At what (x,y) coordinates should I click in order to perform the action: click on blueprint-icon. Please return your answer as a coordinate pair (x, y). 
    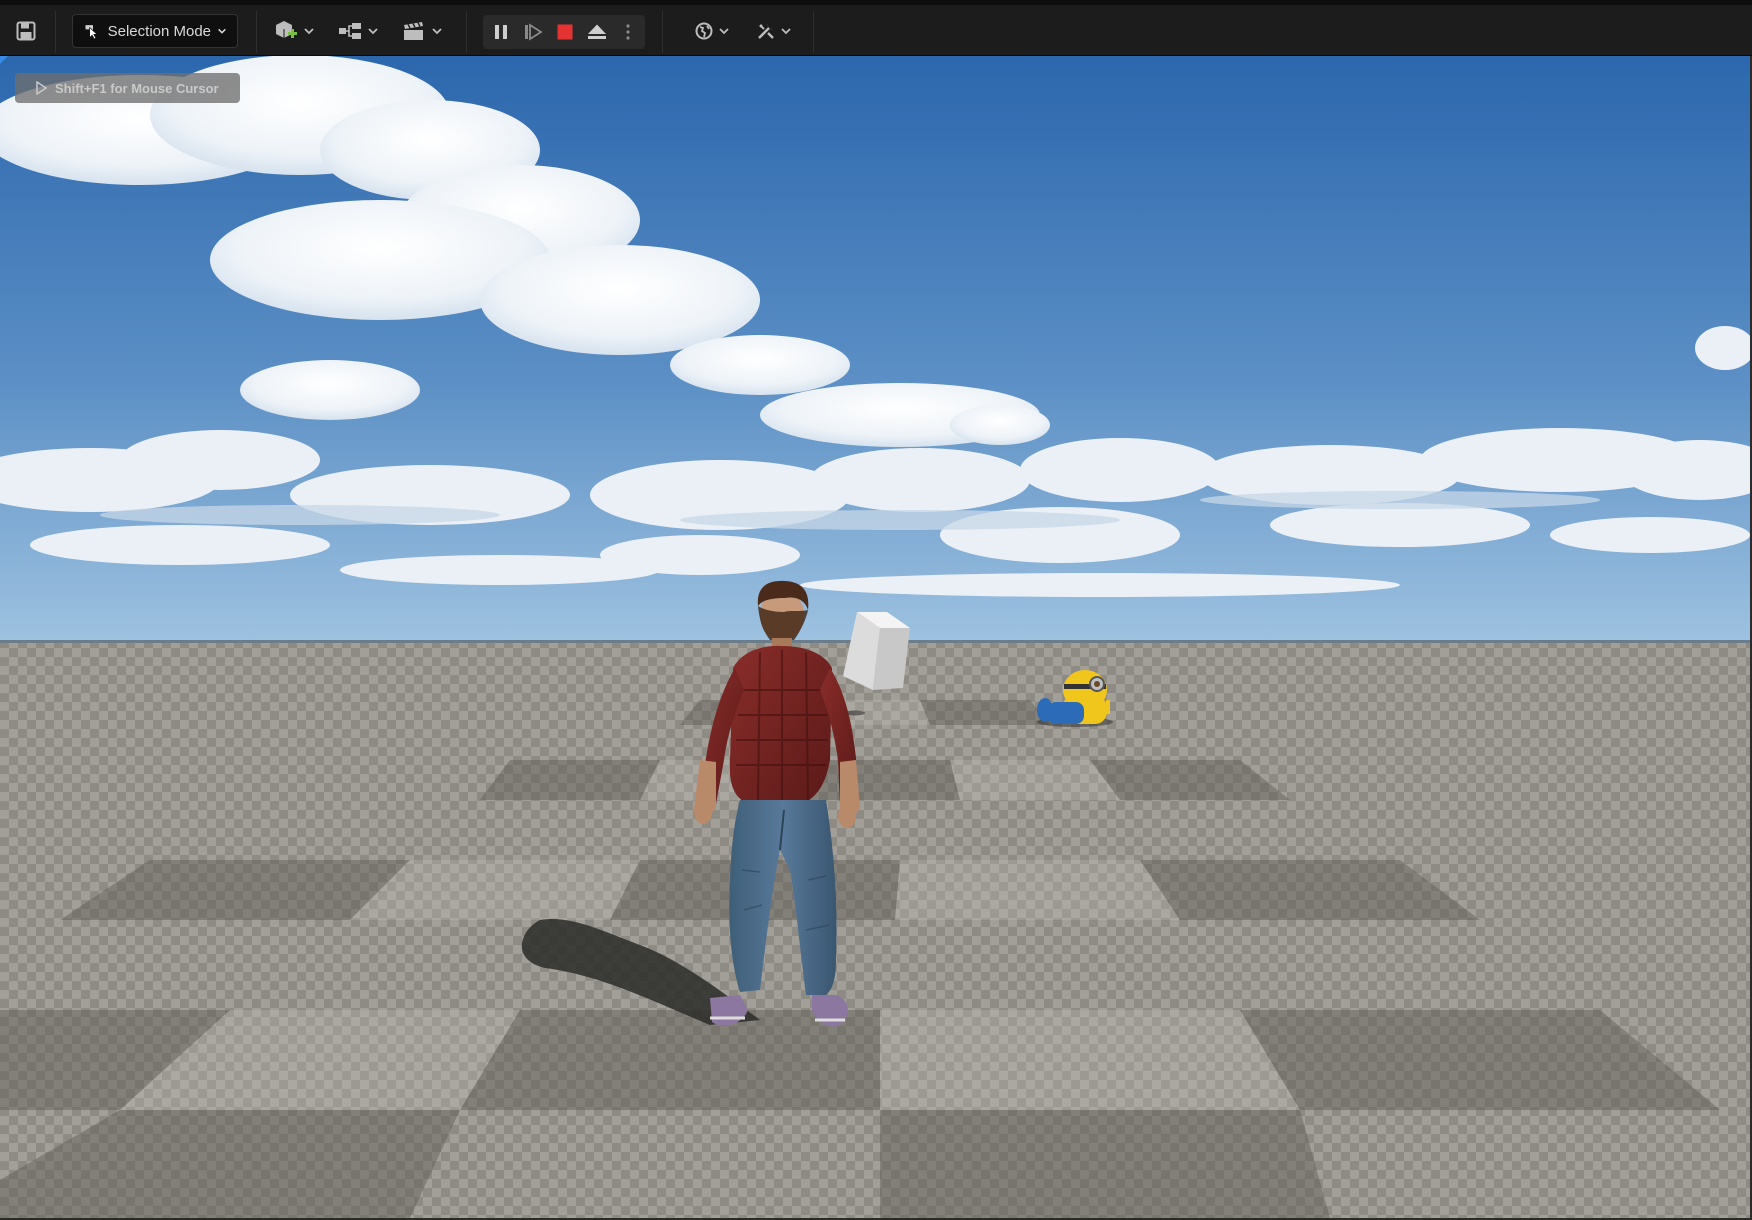
    Looking at the image, I should click on (350, 31).